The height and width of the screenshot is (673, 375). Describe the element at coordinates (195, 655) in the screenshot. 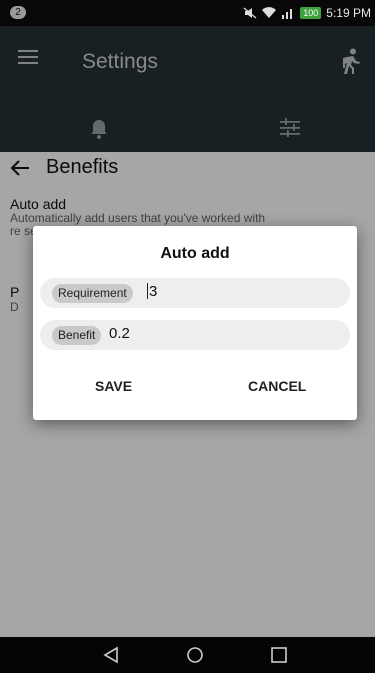

I see `nav-home-icon` at that location.